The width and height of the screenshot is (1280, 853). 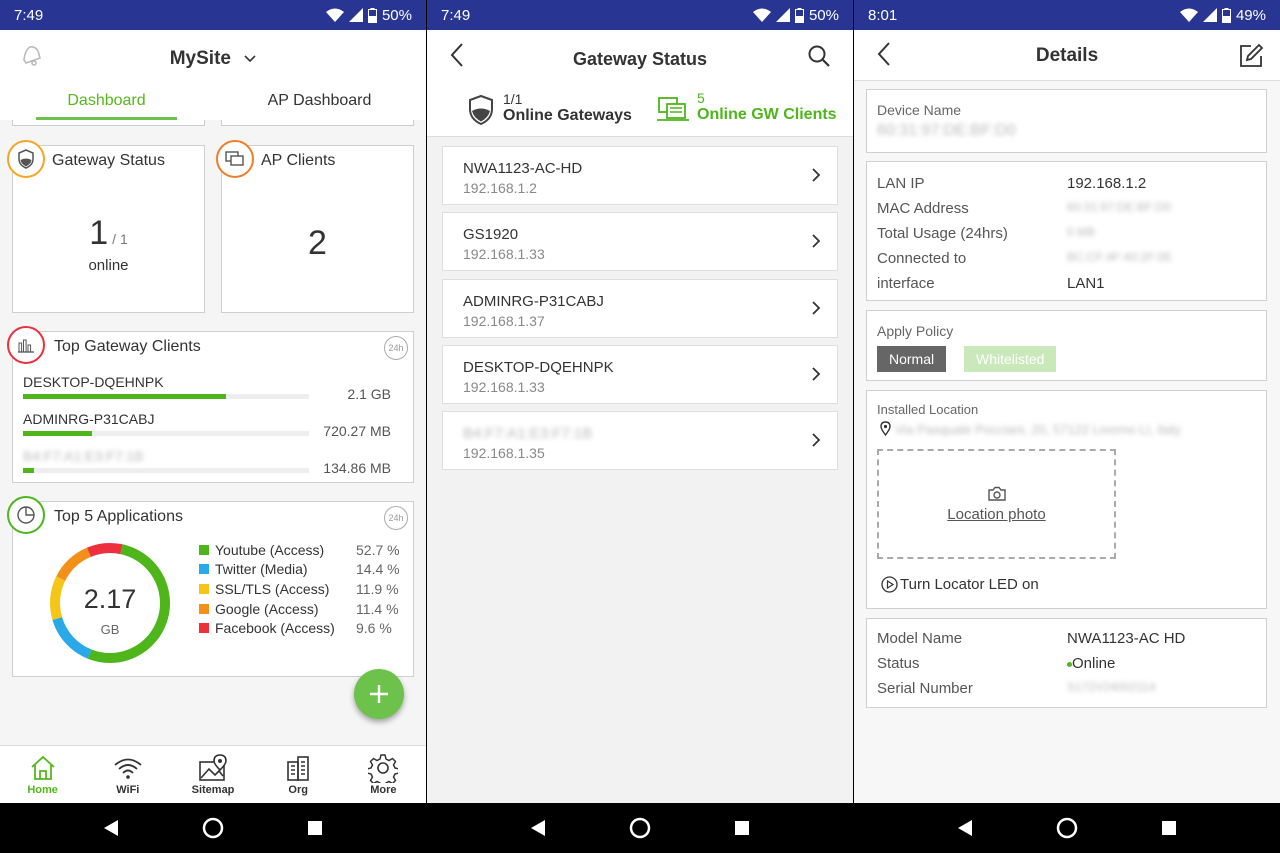 I want to click on building-icon, so click(x=298, y=768).